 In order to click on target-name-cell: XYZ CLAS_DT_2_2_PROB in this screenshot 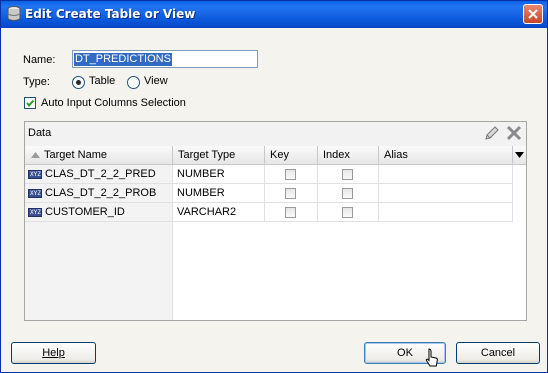, I will do `click(99, 193)`.